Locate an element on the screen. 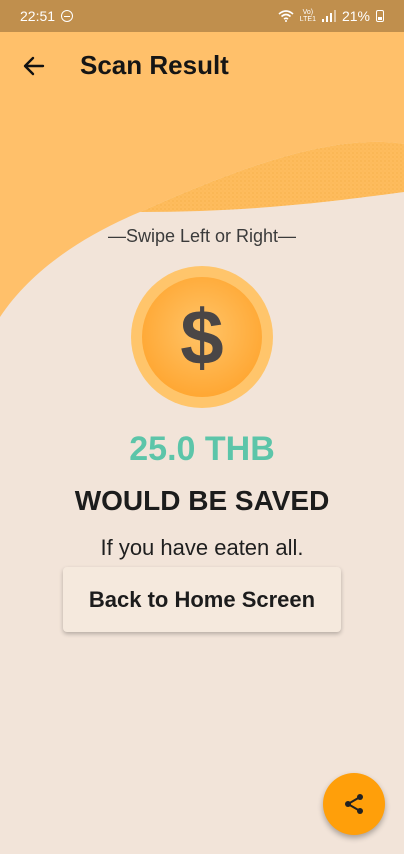 Image resolution: width=404 pixels, height=854 pixels. share-icon is located at coordinates (354, 804).